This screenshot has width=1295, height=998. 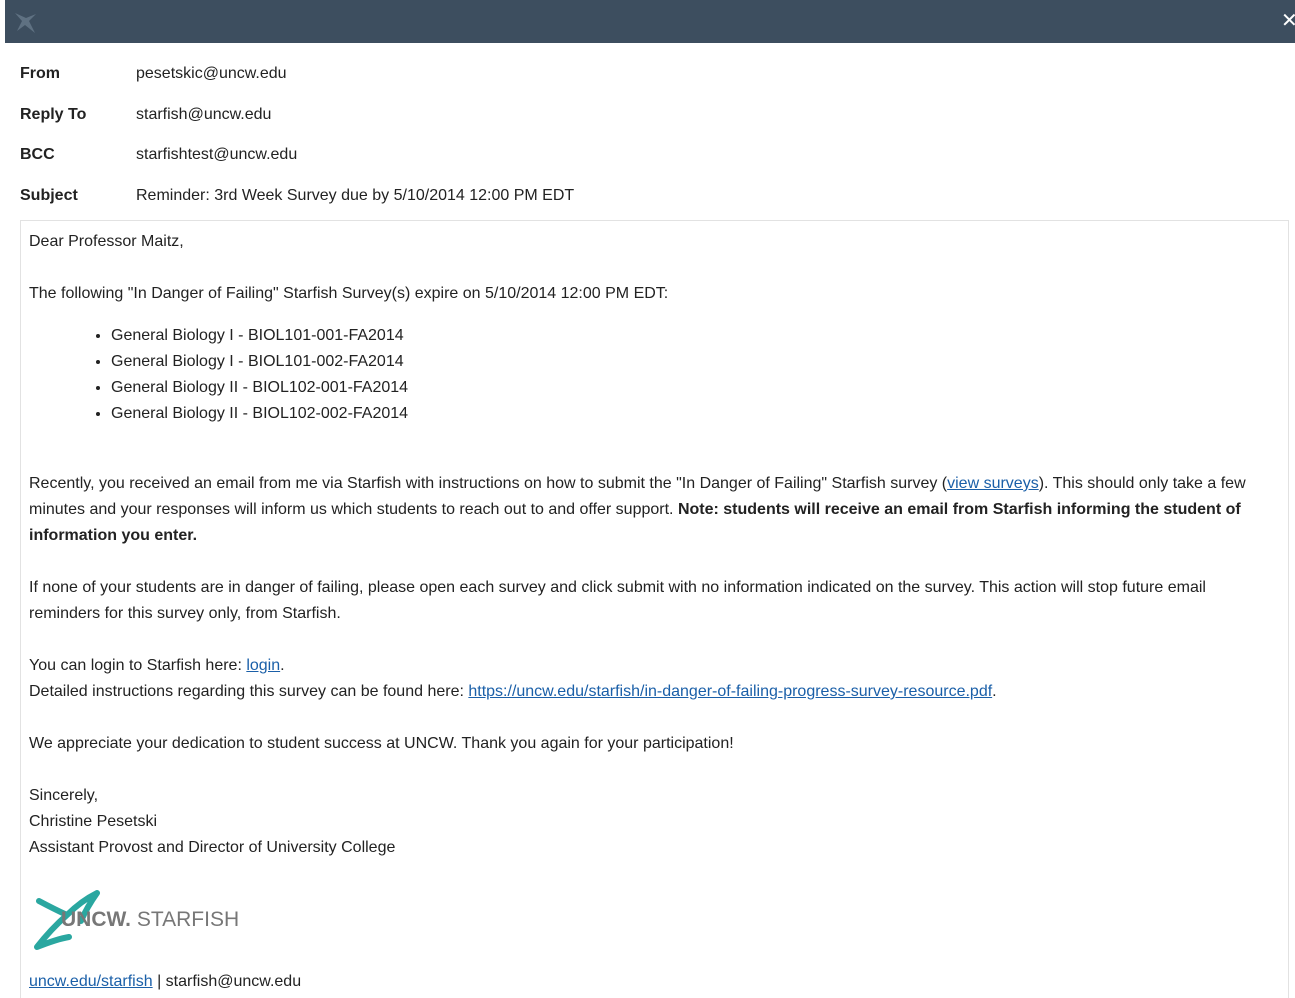 I want to click on view-surveys-link: view surveys, so click(x=993, y=483).